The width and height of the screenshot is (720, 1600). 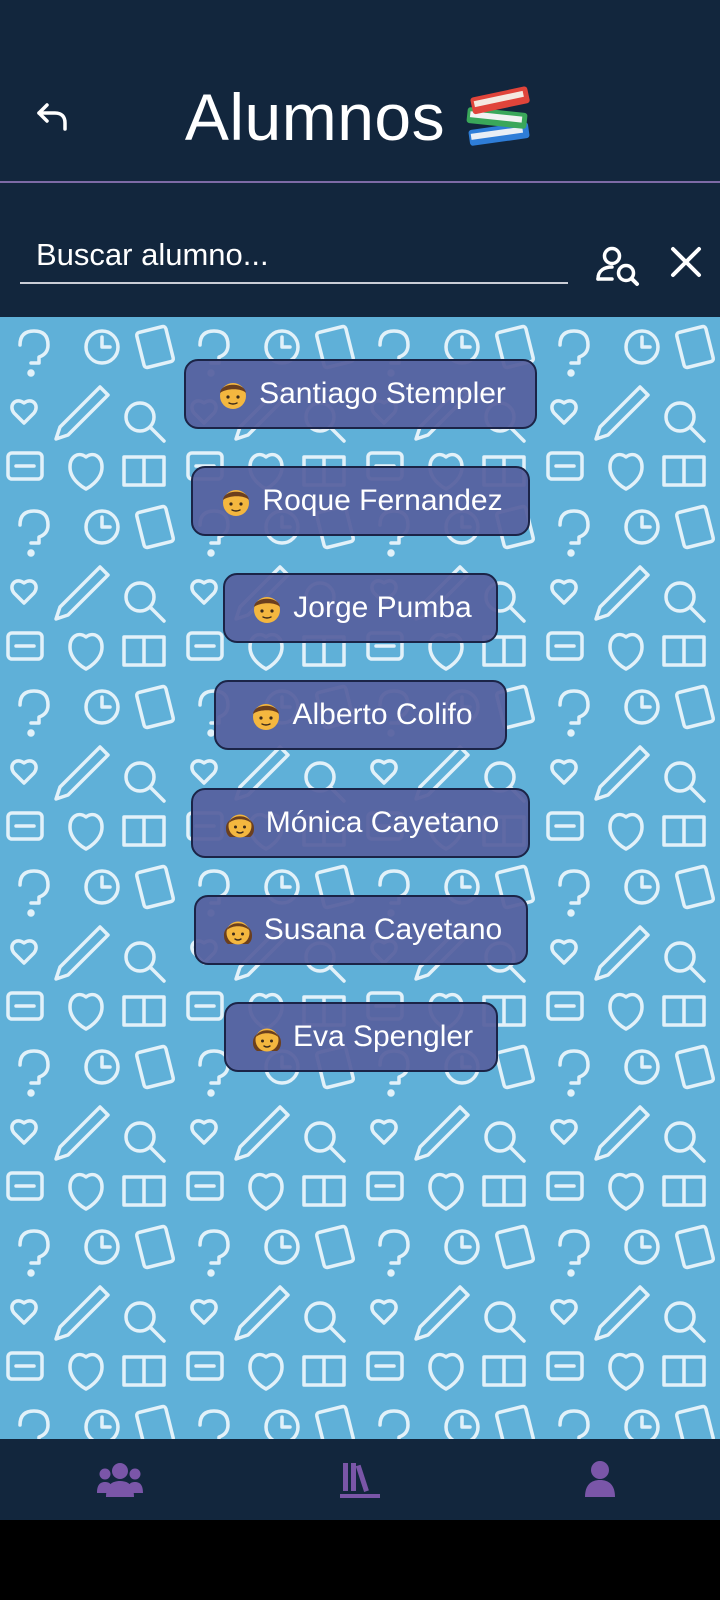 I want to click on student-item-eva-spengler: Eva Spengler, so click(x=361, y=1037).